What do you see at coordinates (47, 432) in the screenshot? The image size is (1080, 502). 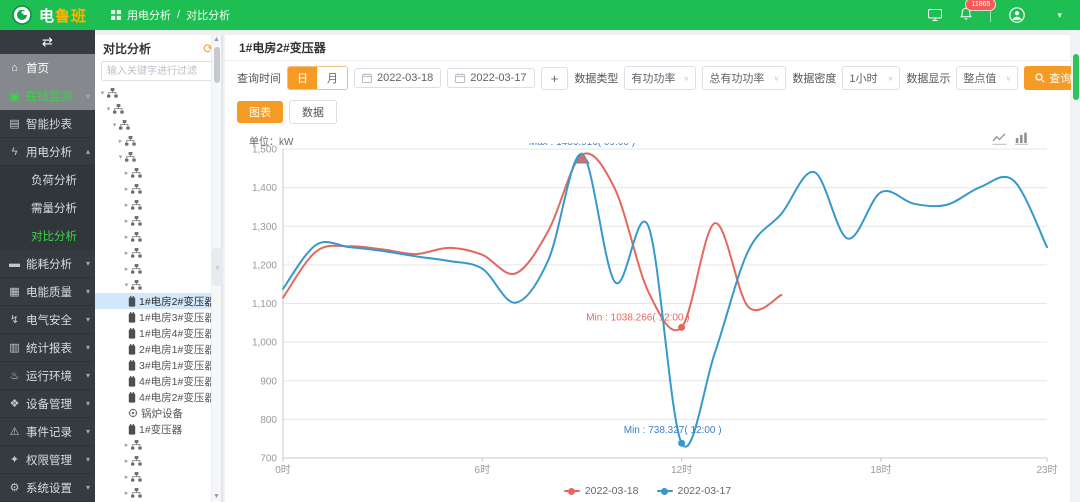 I see `sidebar-item-event-record: ⚠ 事件记录 ▾` at bounding box center [47, 432].